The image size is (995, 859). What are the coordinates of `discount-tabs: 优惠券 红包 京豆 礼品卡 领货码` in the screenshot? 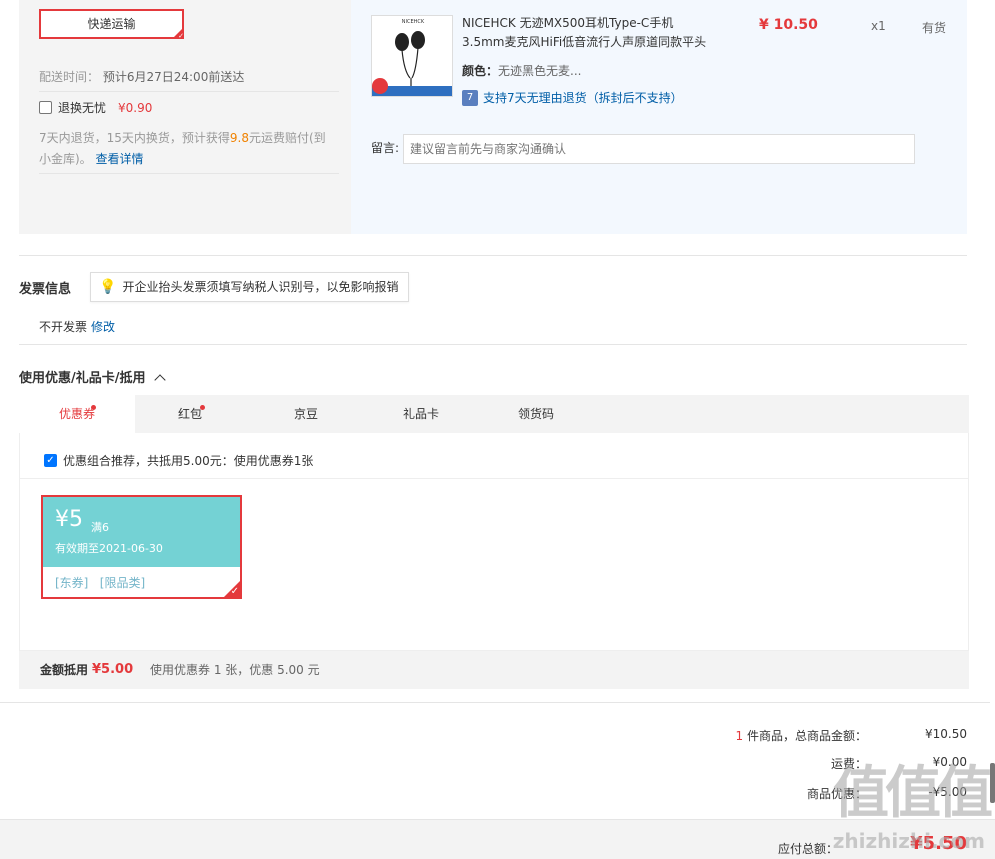 It's located at (494, 414).